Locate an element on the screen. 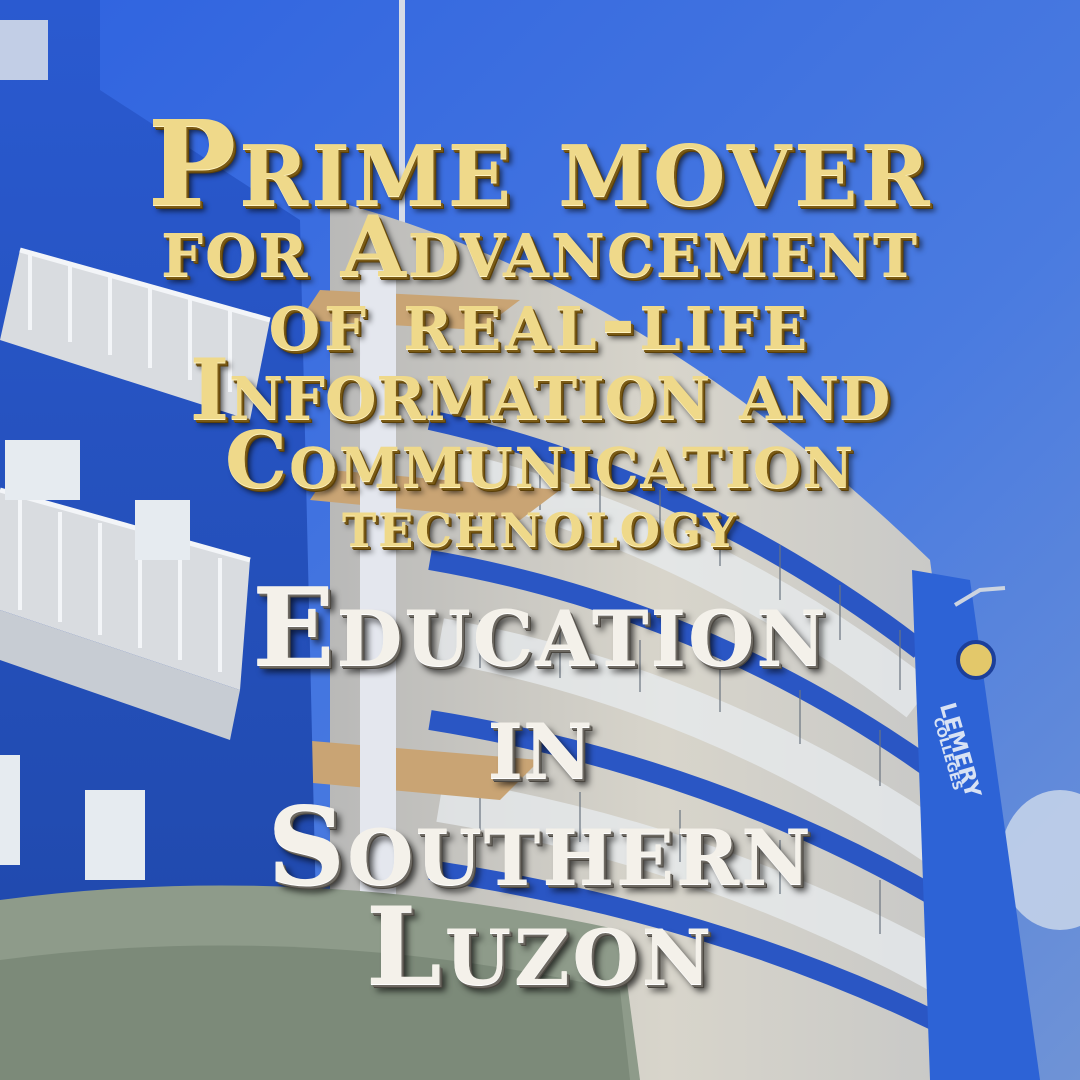 This screenshot has height=1080, width=1080. headline-line-7: Education is located at coordinates (540, 628).